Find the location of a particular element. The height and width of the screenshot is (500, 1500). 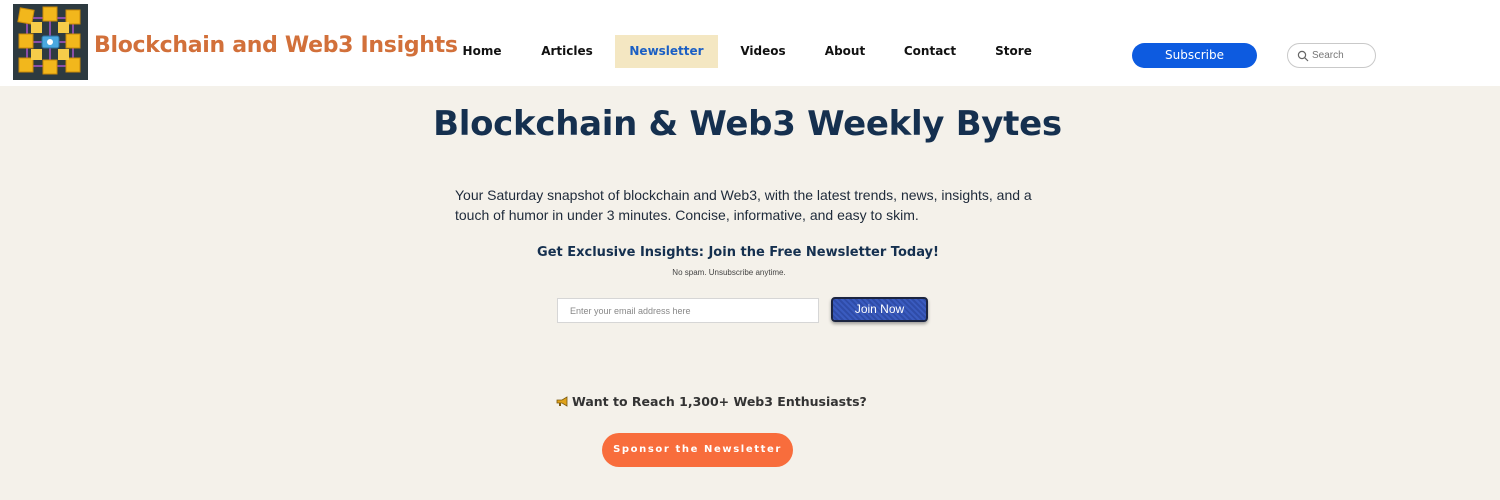

nav-item-home: Home is located at coordinates (482, 51).